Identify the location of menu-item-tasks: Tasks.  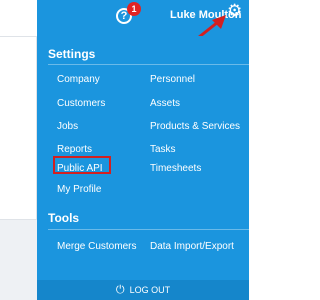
(163, 149).